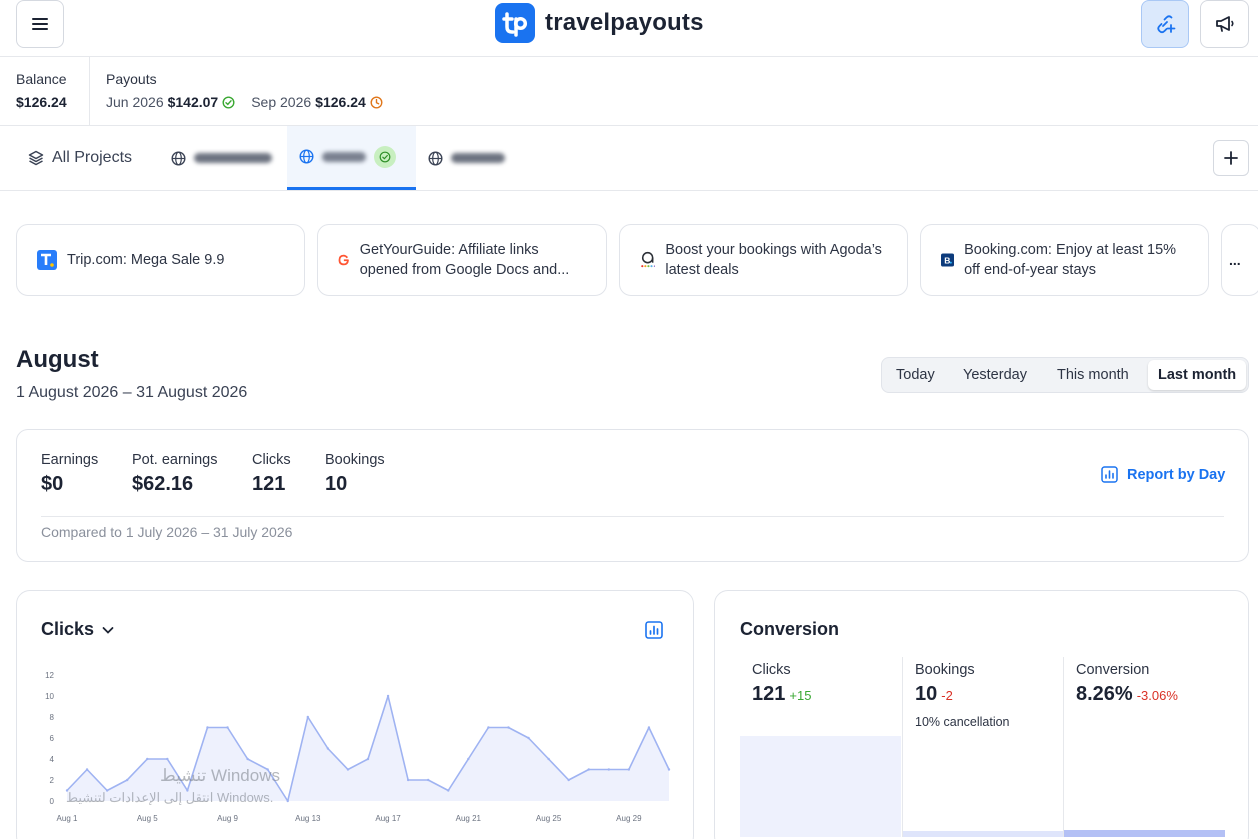 This screenshot has height=839, width=1258. I want to click on date-range-selector: Today Yesterday This month Last month, so click(1065, 375).